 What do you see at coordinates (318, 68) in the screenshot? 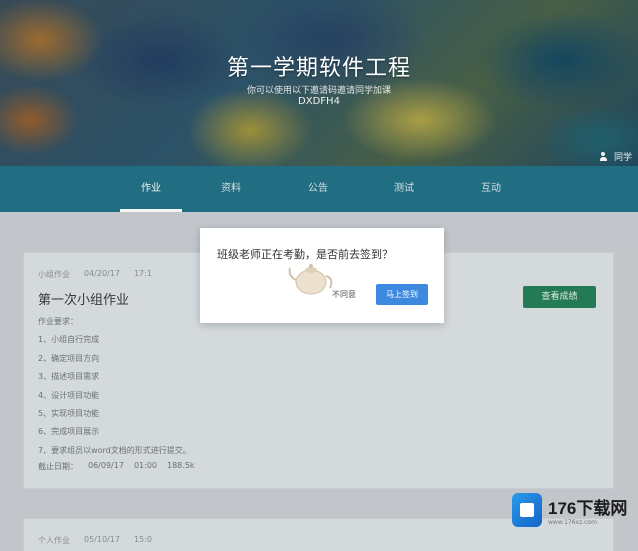
I see `course-title: 第一学期软件工程` at bounding box center [318, 68].